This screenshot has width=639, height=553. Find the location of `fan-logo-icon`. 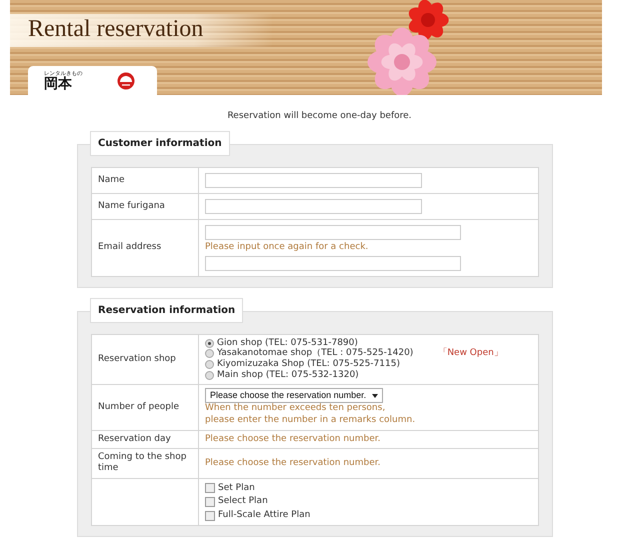

fan-logo-icon is located at coordinates (126, 81).